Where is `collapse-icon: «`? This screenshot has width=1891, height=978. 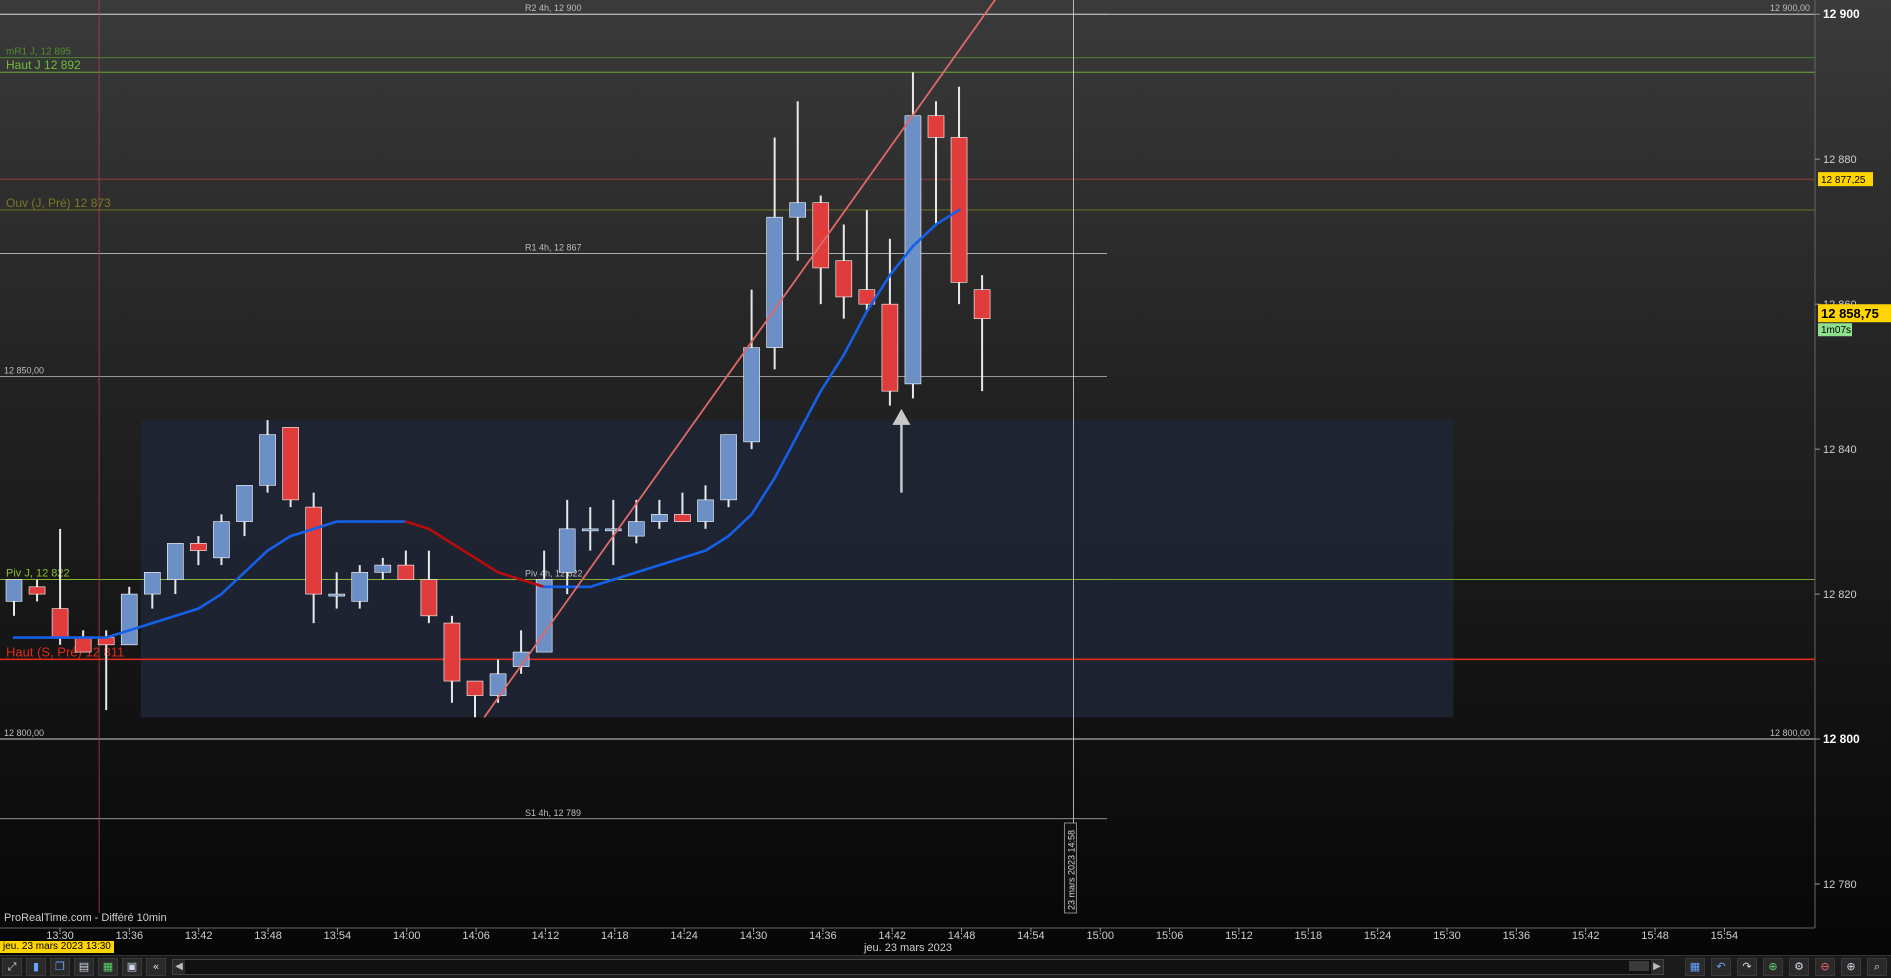 collapse-icon: « is located at coordinates (156, 967).